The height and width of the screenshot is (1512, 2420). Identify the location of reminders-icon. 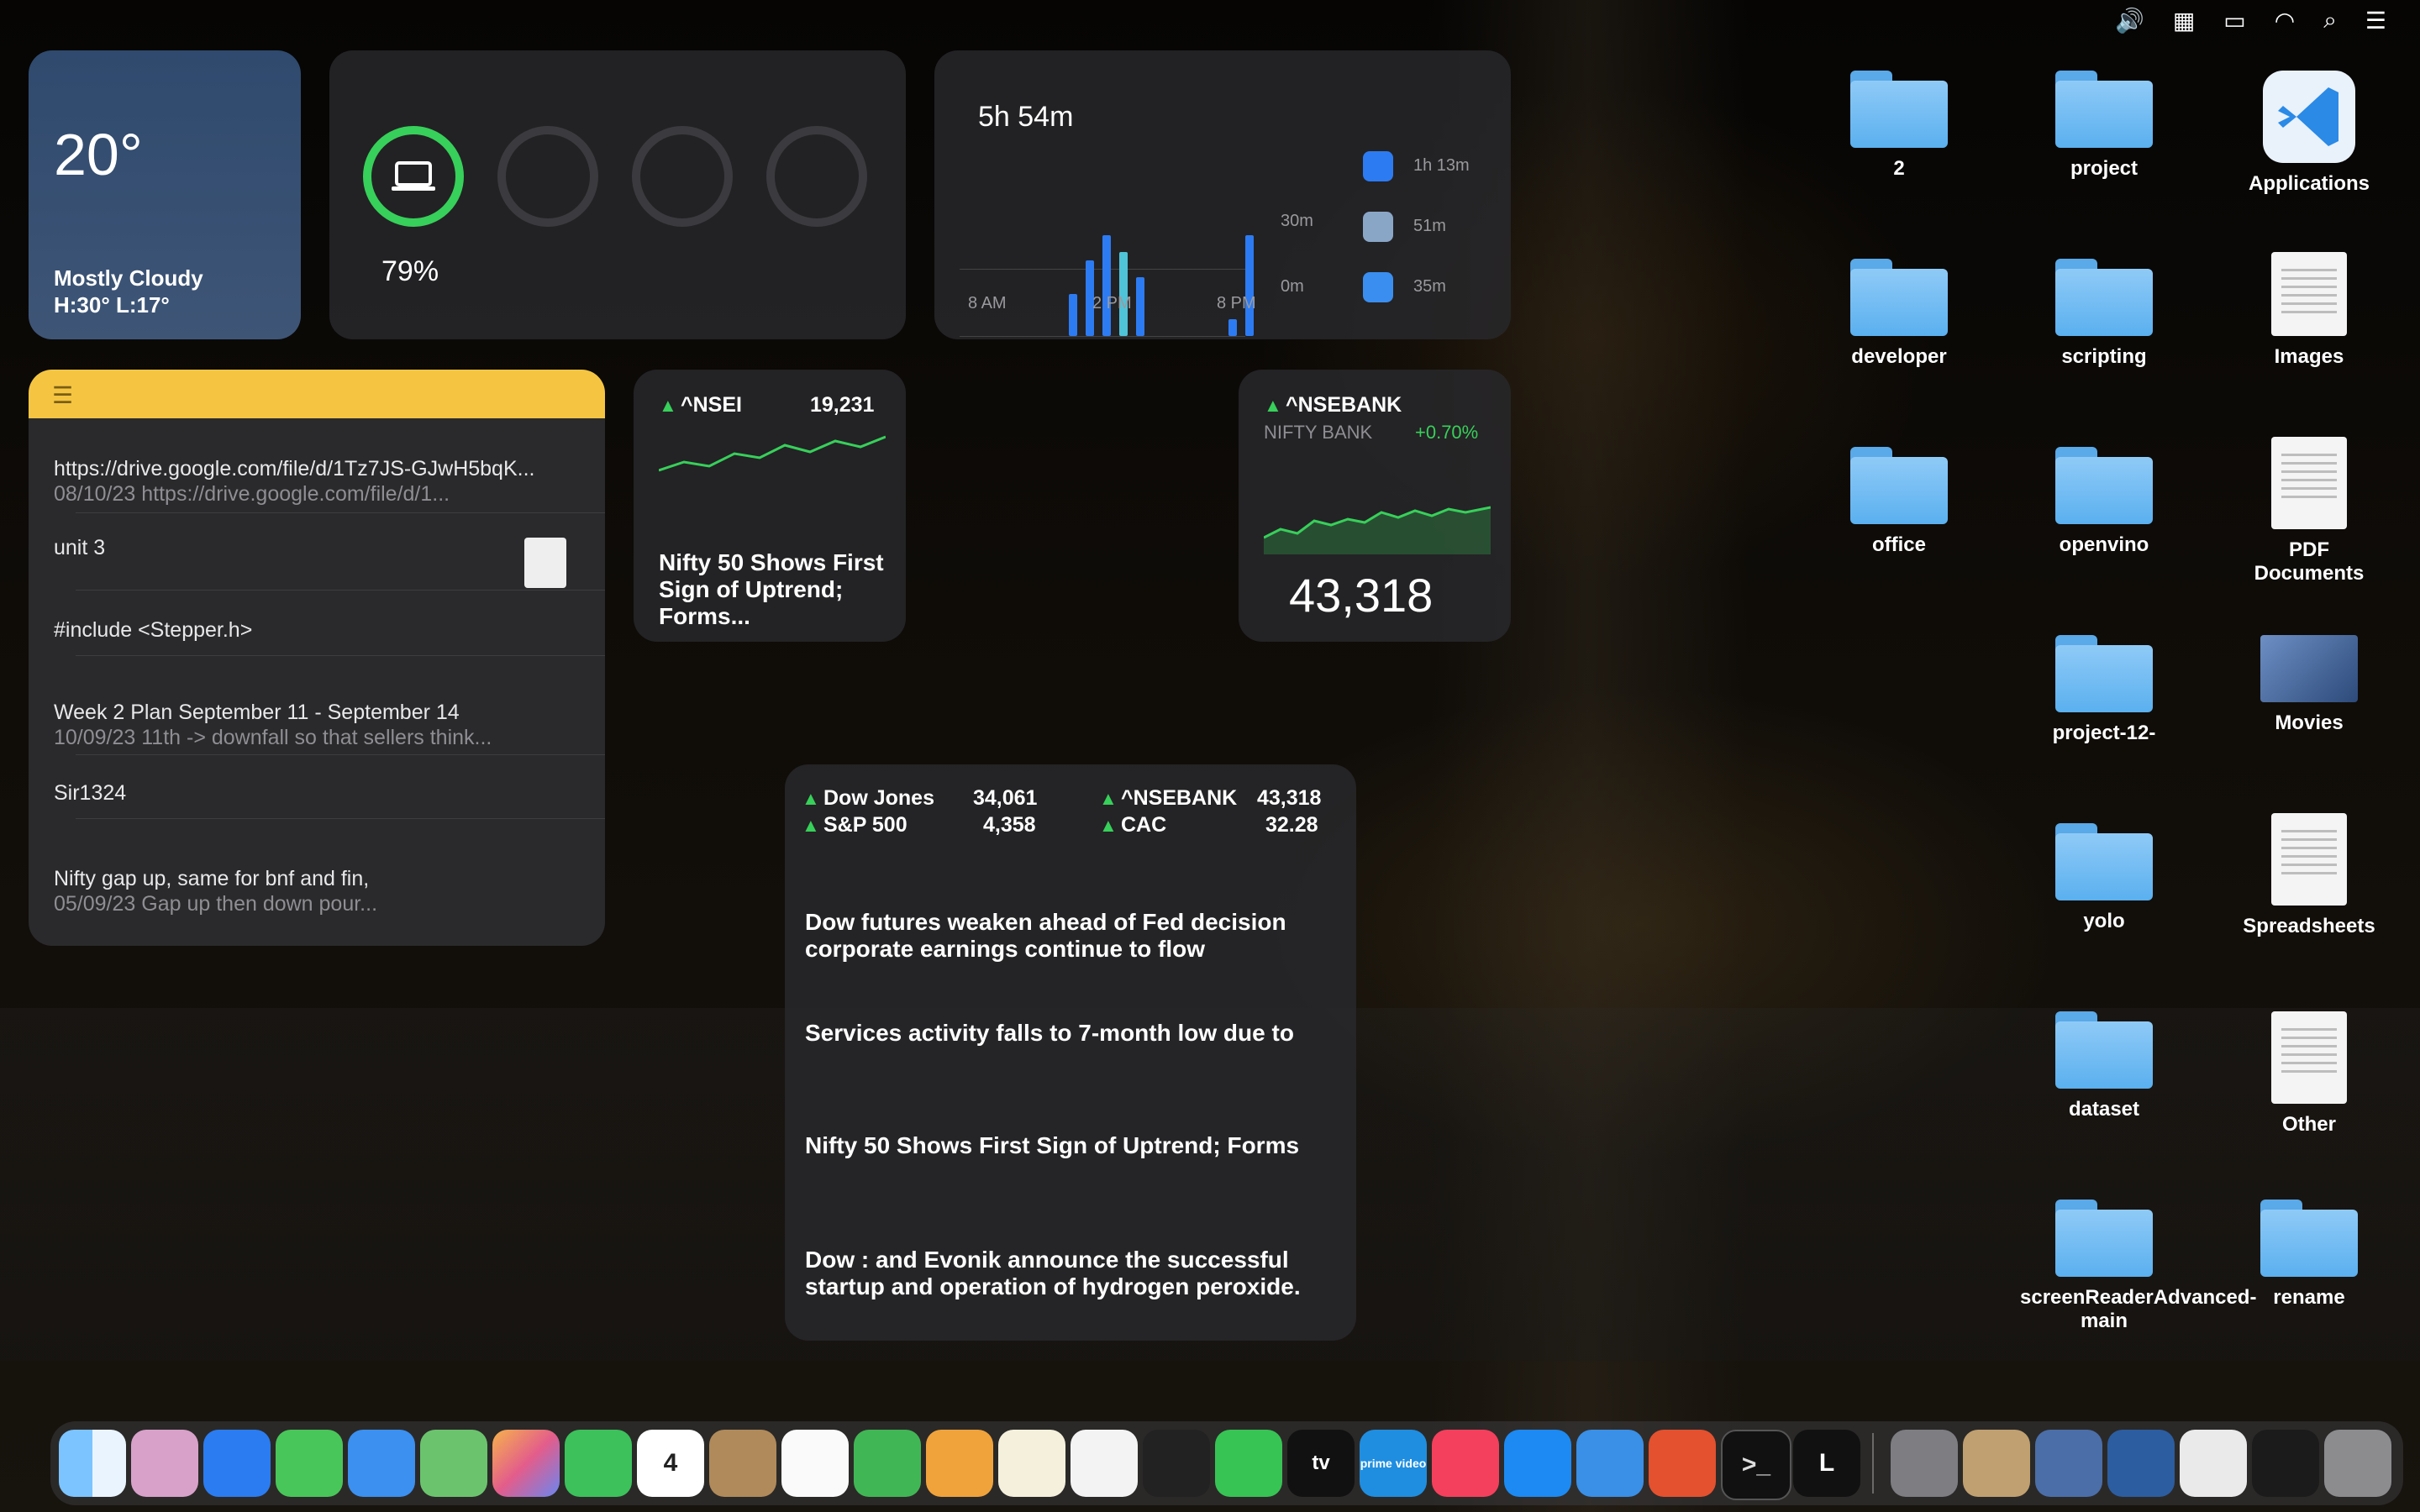
(815, 1463).